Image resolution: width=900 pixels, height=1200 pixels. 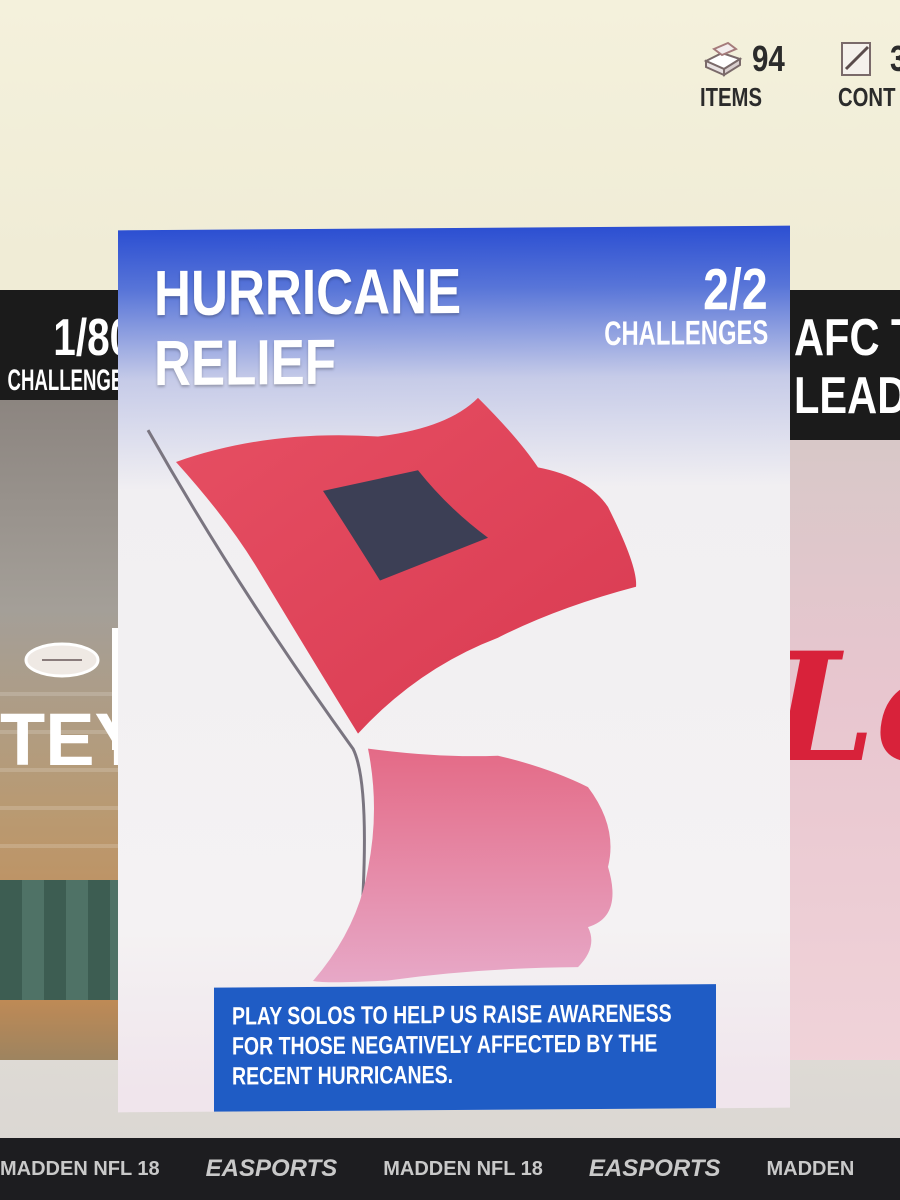 What do you see at coordinates (847, 338) in the screenshot?
I see `right-card-title-line1: AFC T` at bounding box center [847, 338].